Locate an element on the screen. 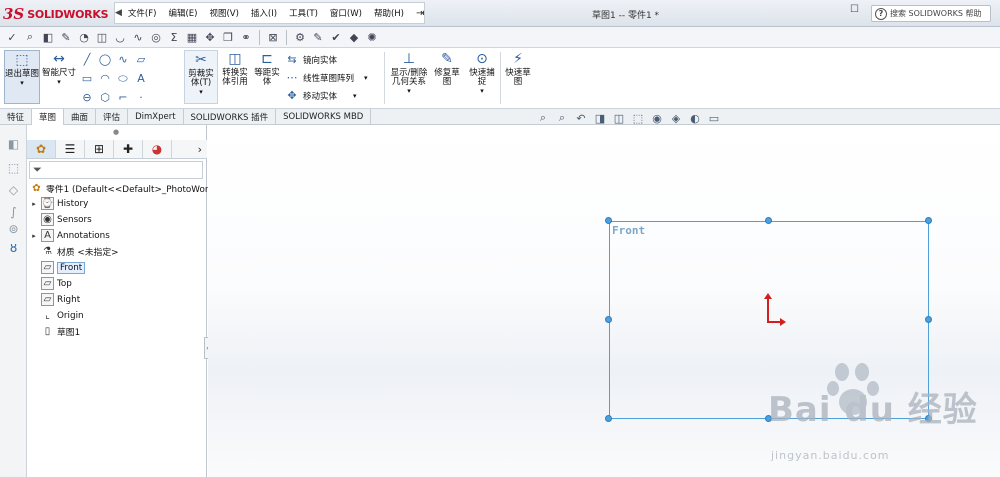 This screenshot has width=1000, height=477. tree-item-right-plane: ▱ Right is located at coordinates (55, 299).